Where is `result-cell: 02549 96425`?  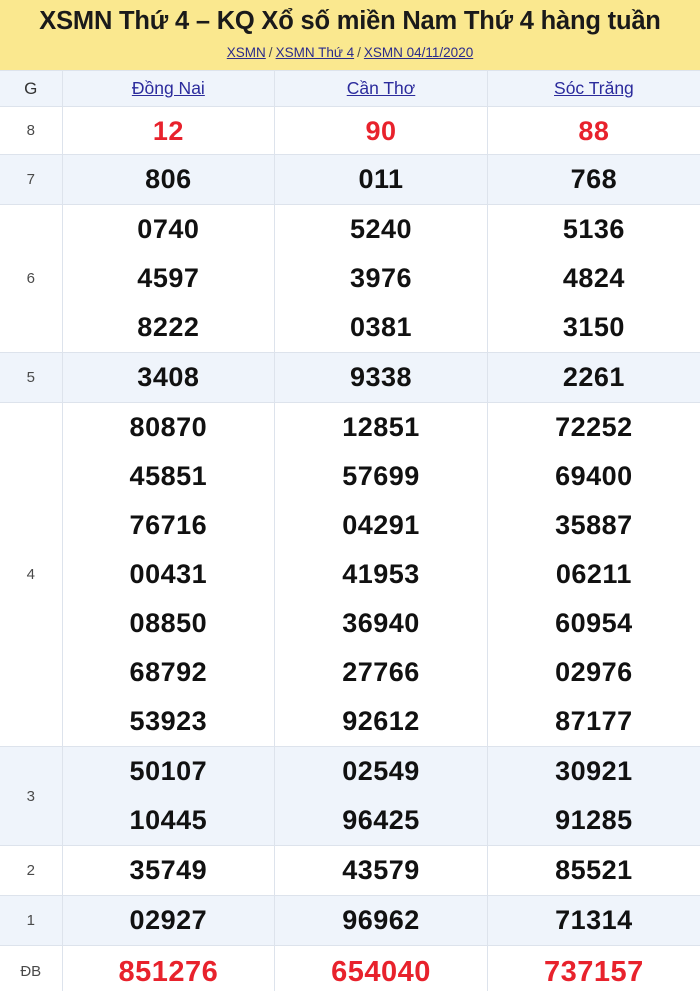
result-cell: 02549 96425 is located at coordinates (381, 796).